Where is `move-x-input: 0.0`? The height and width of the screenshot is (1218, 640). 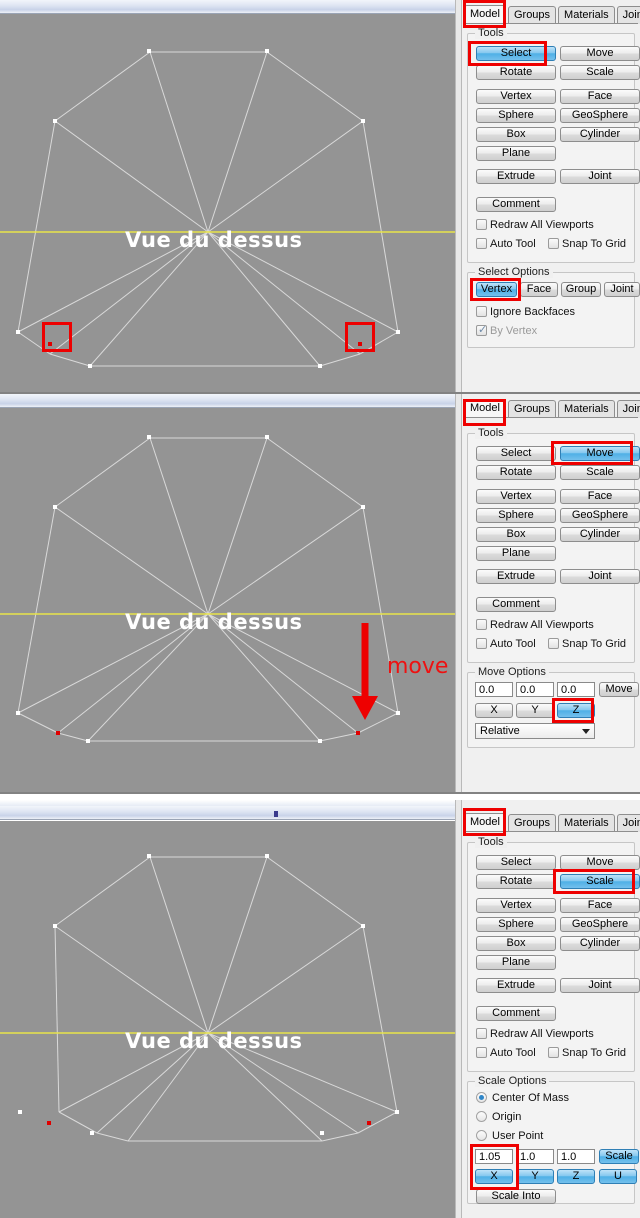 move-x-input: 0.0 is located at coordinates (494, 689).